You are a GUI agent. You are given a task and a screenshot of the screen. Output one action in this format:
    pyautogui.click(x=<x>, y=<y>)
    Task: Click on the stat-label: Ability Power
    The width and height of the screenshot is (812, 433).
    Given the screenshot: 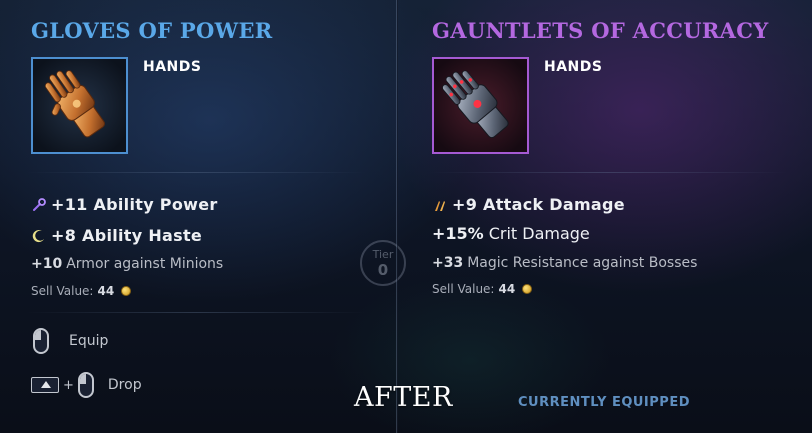 What is the action you would take?
    pyautogui.click(x=155, y=204)
    